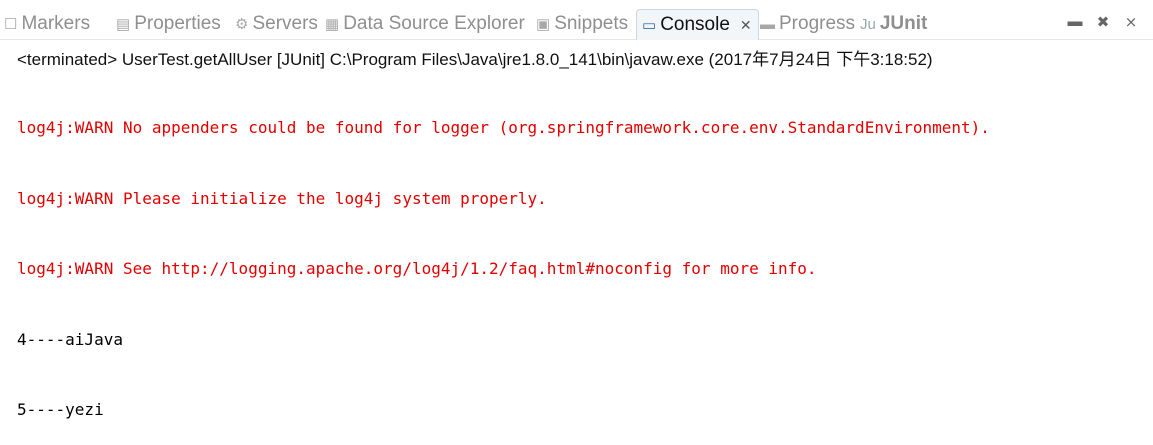  I want to click on tab-servers-label: Servers, so click(285, 23).